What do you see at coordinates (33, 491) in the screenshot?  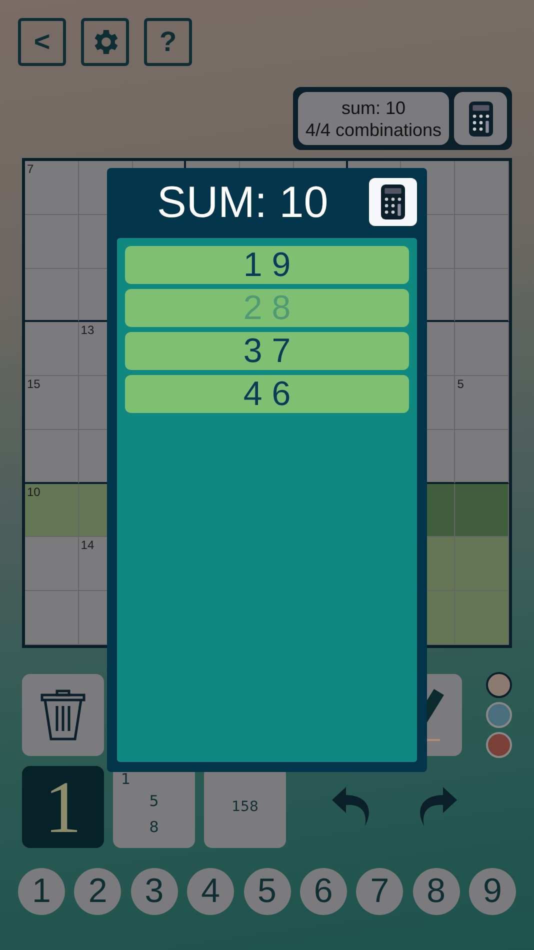 I see `cage-sum: 10` at bounding box center [33, 491].